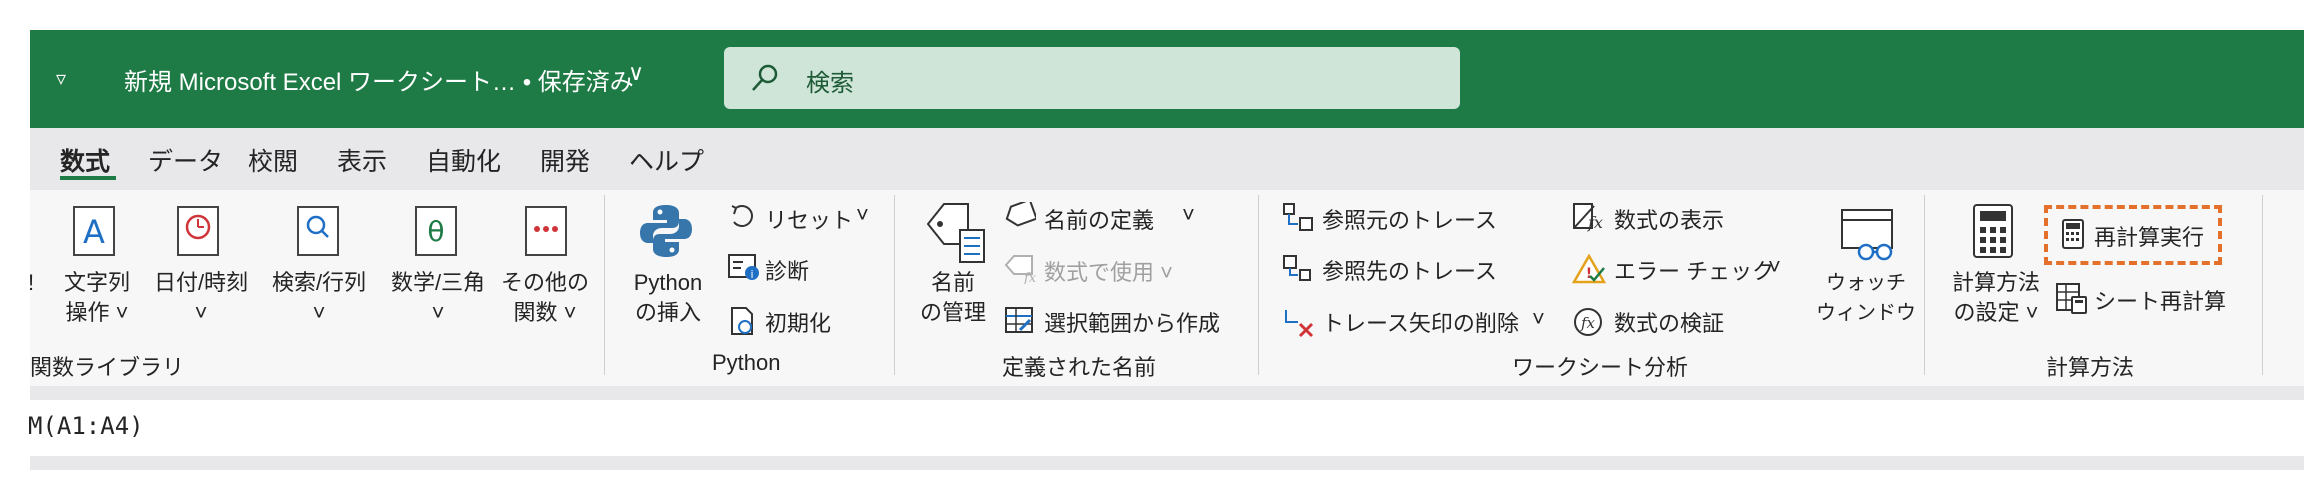 The image size is (2304, 501). What do you see at coordinates (787, 270) in the screenshot?
I see `diagnostics-button: 診断` at bounding box center [787, 270].